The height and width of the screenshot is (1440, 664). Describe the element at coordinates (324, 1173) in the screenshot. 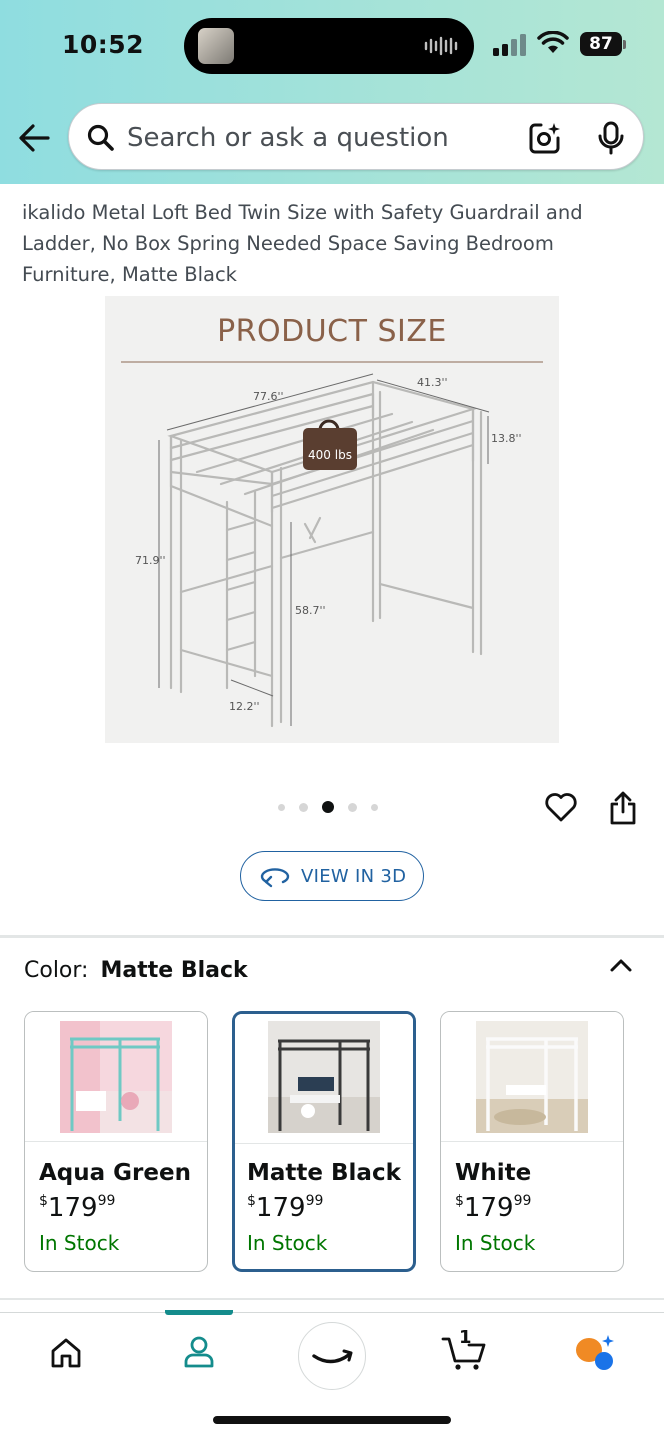

I see `swatch-name: Matte Black` at that location.